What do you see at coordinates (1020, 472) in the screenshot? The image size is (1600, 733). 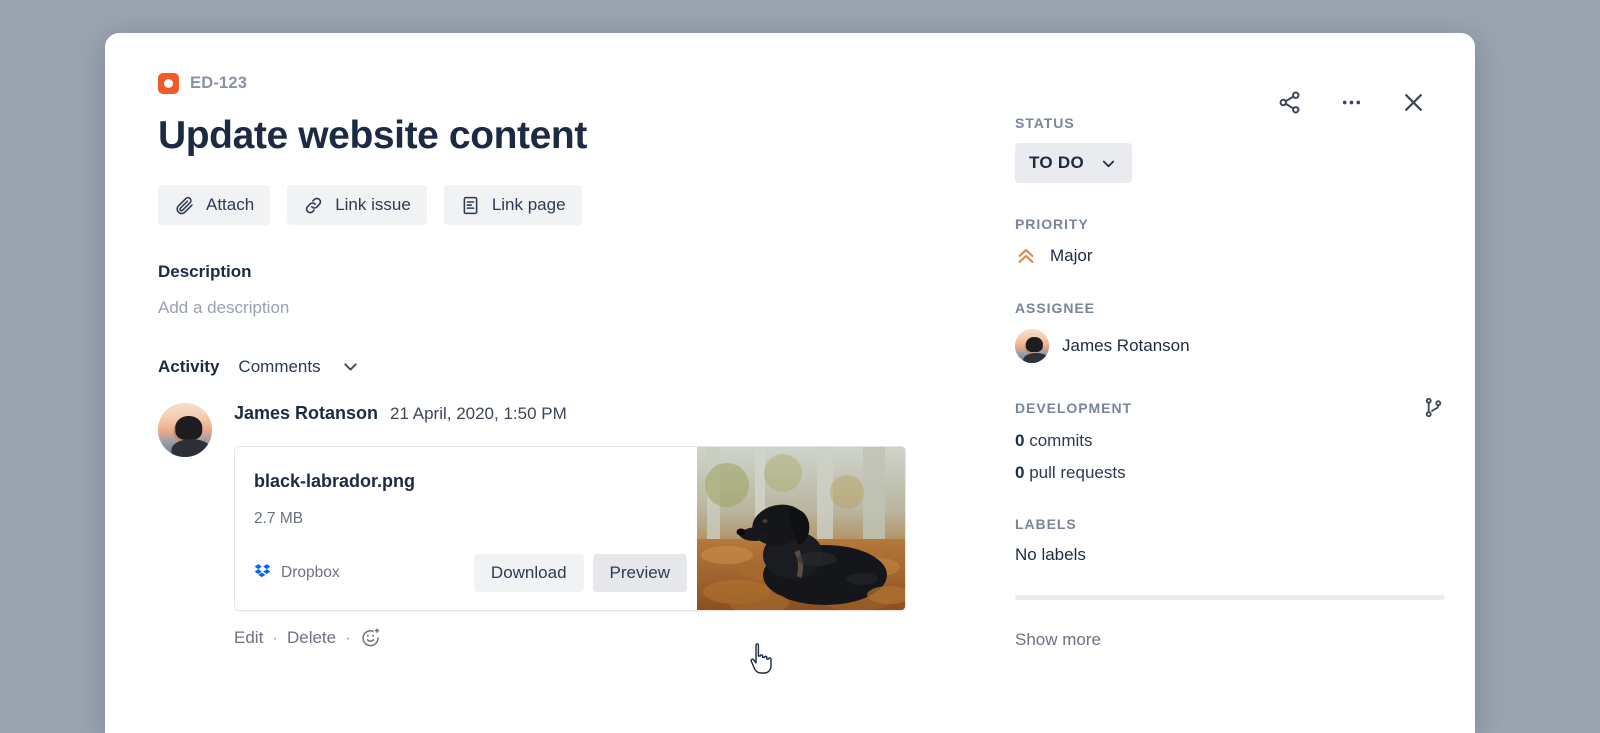 I see `pull-requests-count: 0` at bounding box center [1020, 472].